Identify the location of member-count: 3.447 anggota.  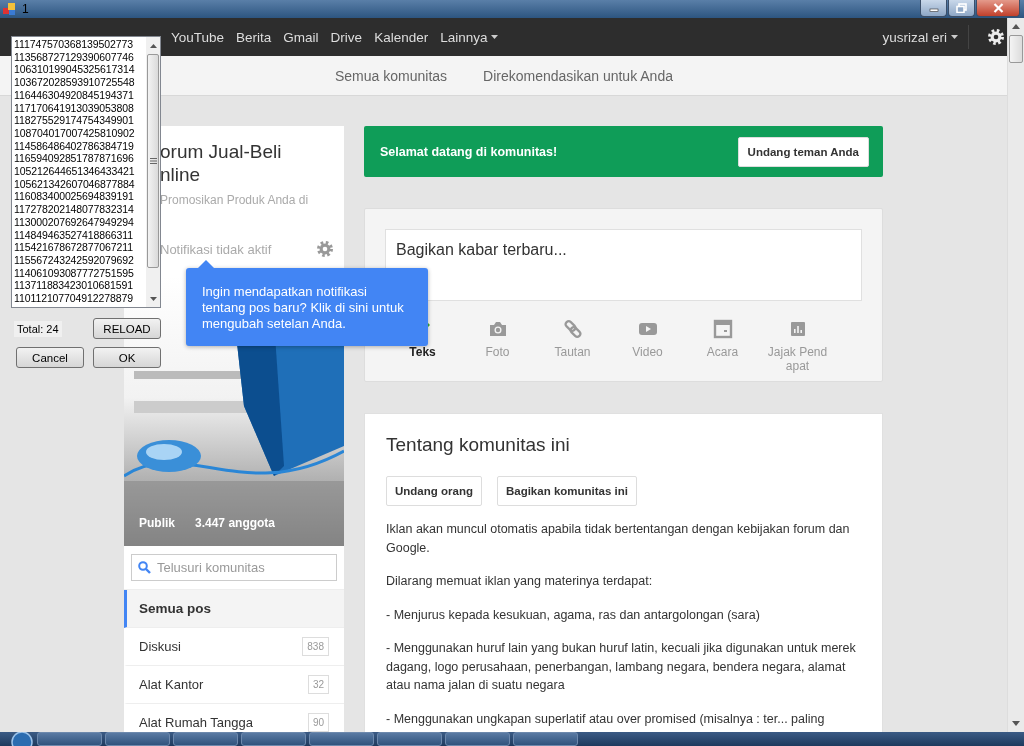
(235, 523).